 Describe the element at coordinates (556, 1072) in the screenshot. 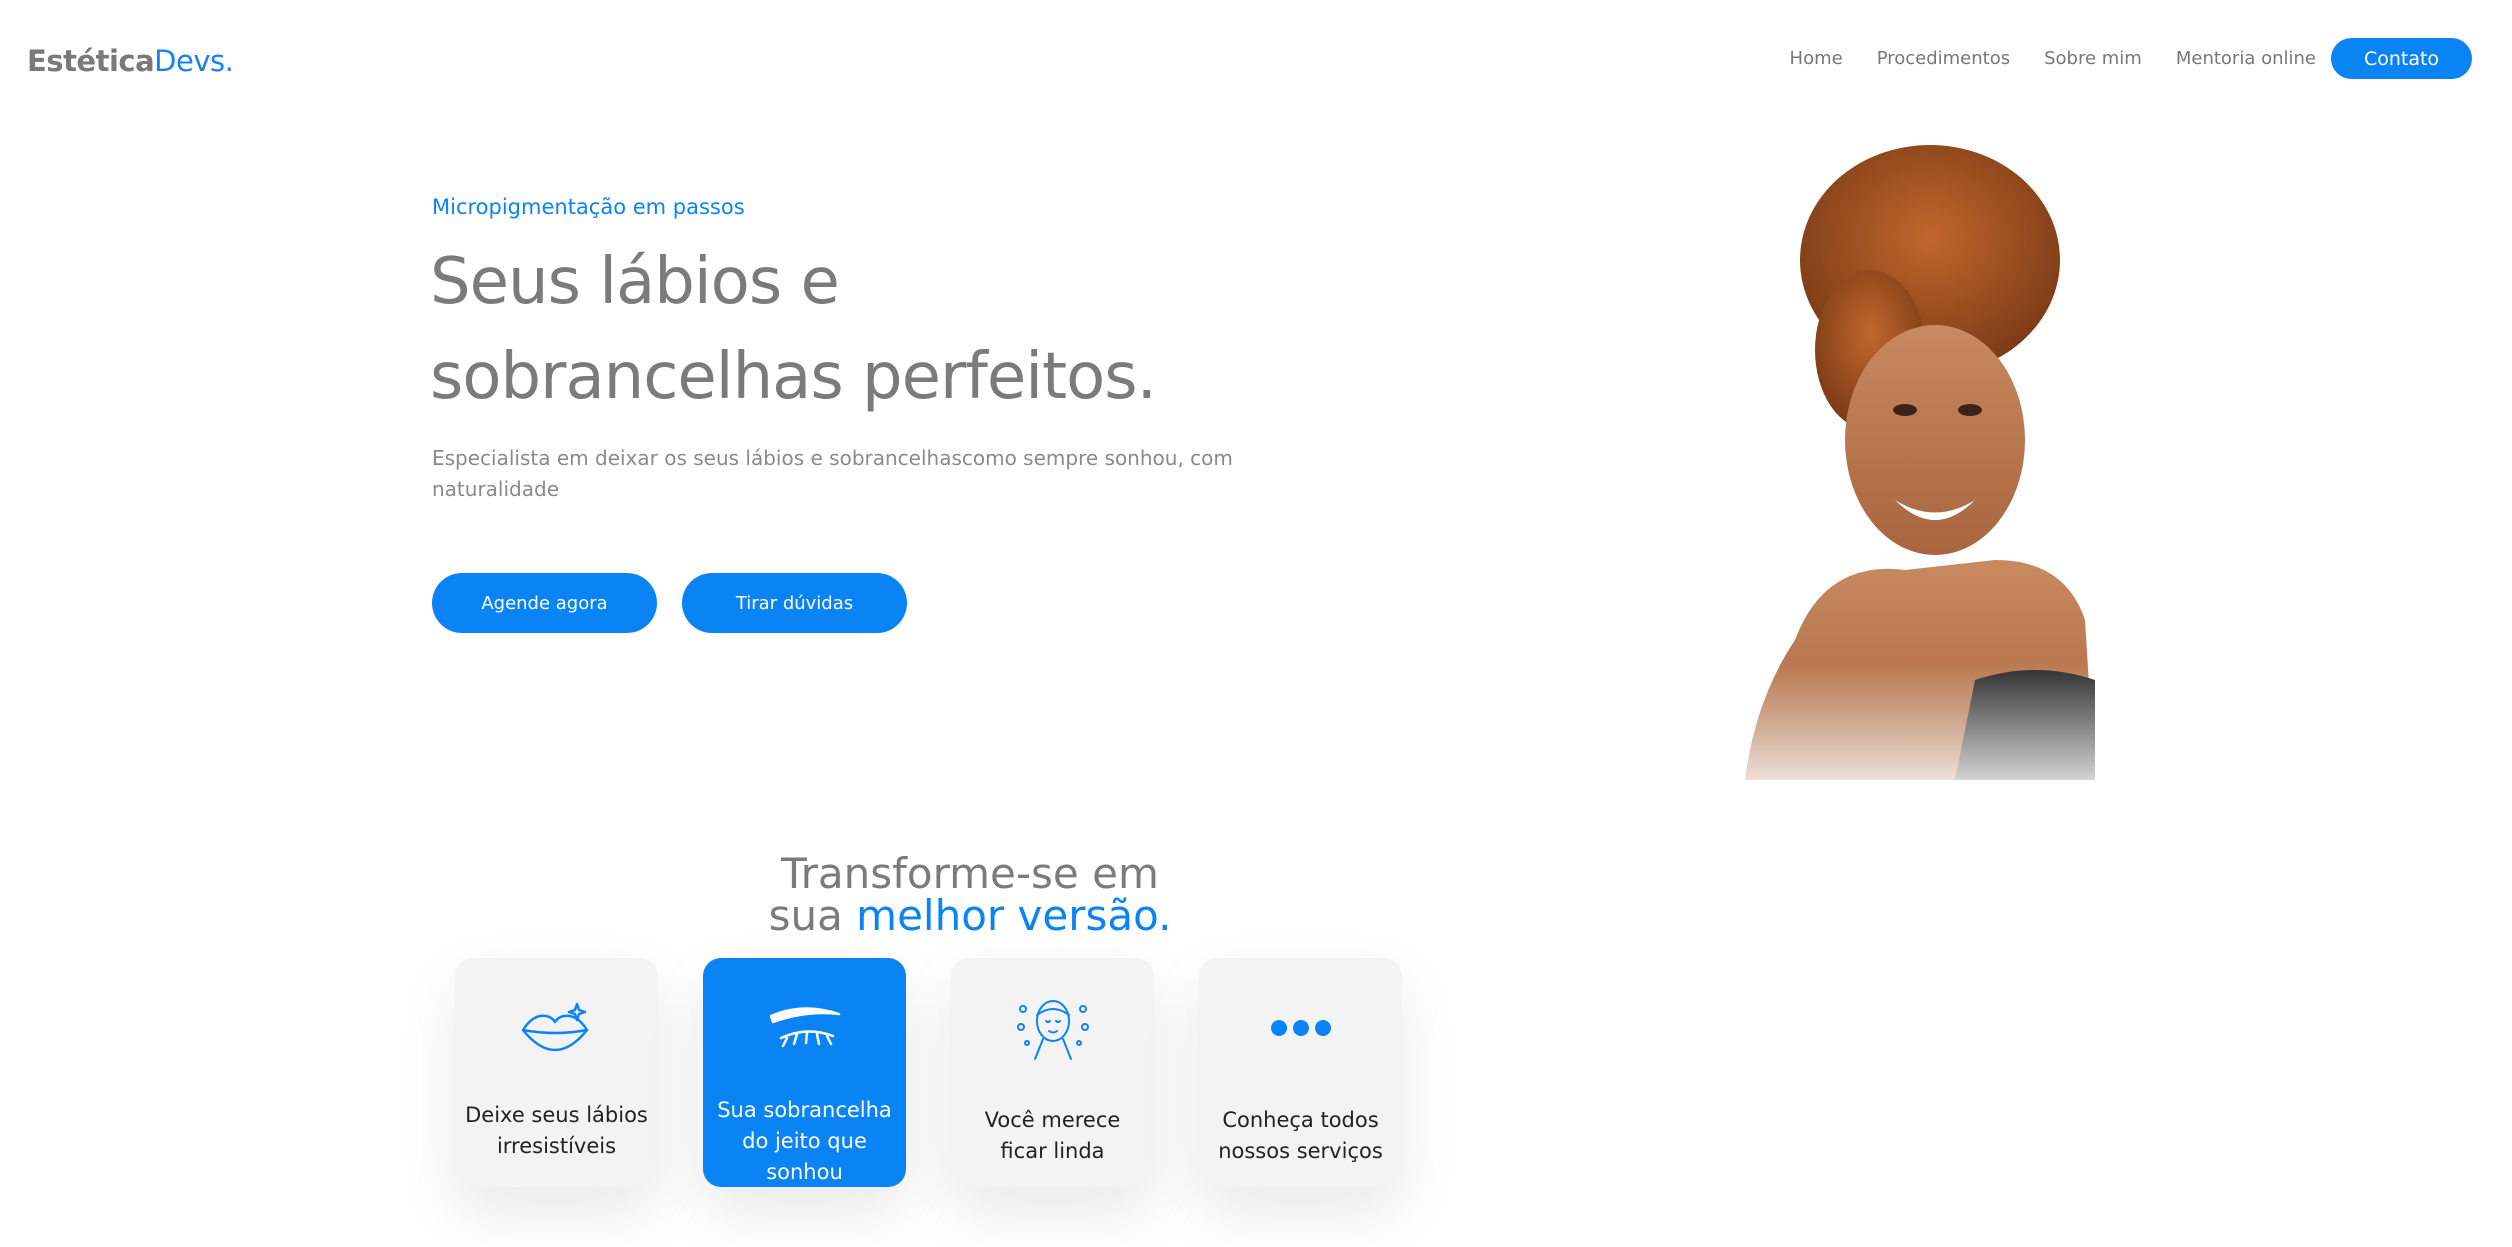

I see `card-lips: Deixe seus lábios irresistíveis` at that location.